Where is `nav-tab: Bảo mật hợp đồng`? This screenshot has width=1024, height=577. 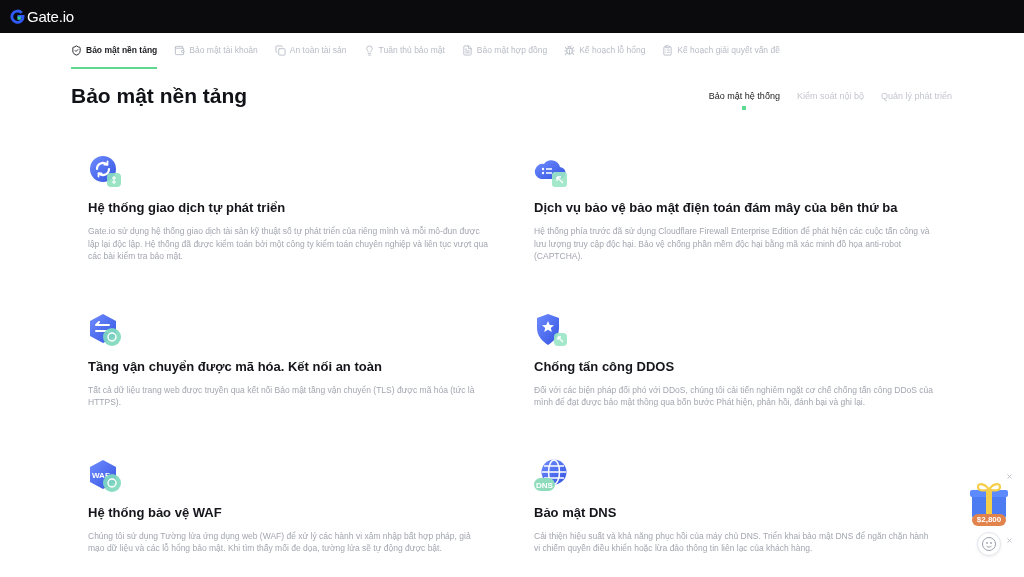
nav-tab: Bảo mật hợp đồng is located at coordinates (504, 51).